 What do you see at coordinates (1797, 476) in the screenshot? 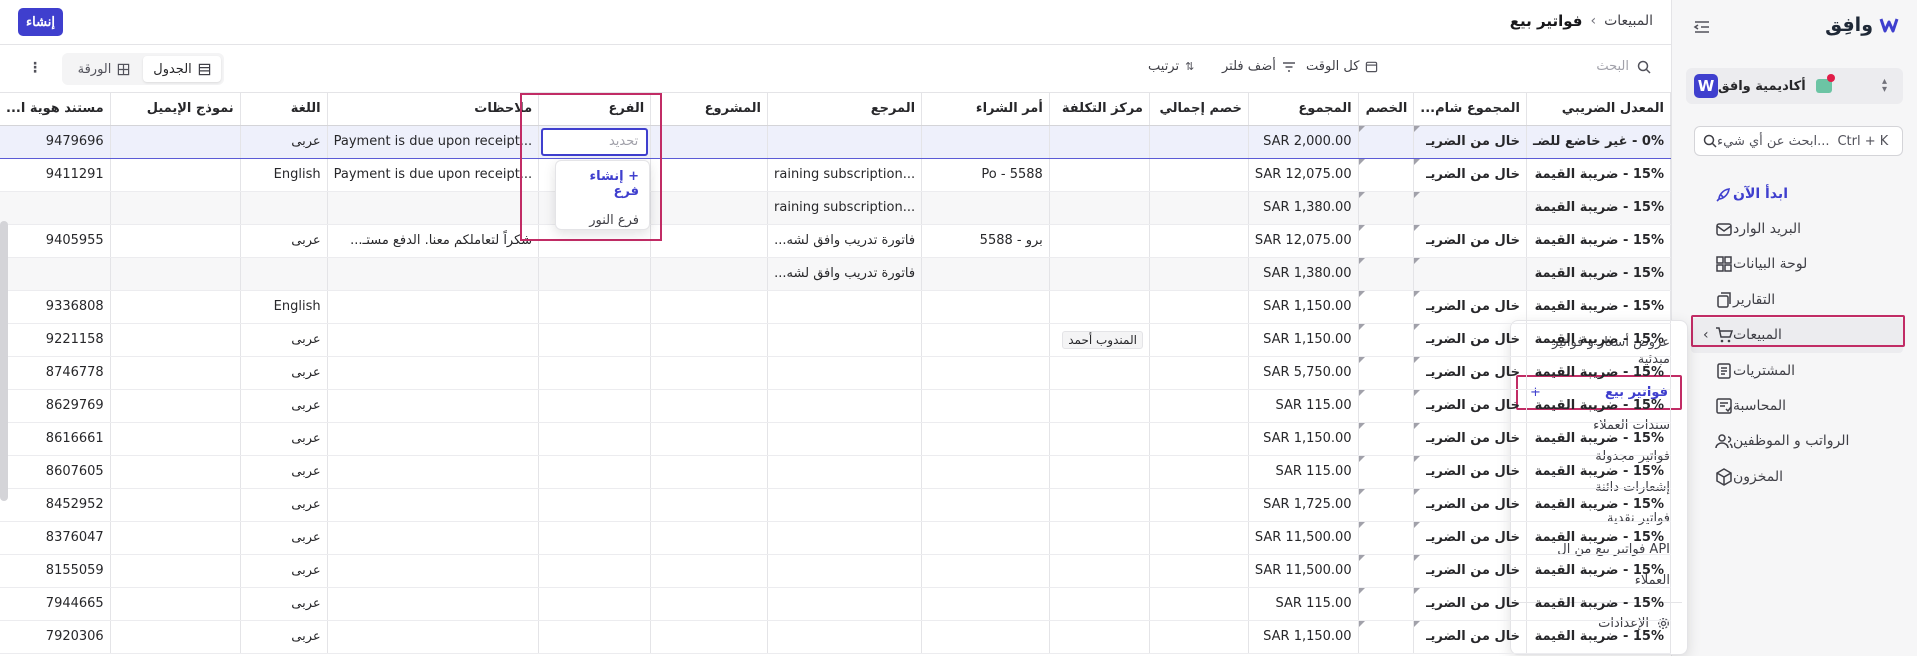
I see `nav-item-inventory: المخزون` at bounding box center [1797, 476].